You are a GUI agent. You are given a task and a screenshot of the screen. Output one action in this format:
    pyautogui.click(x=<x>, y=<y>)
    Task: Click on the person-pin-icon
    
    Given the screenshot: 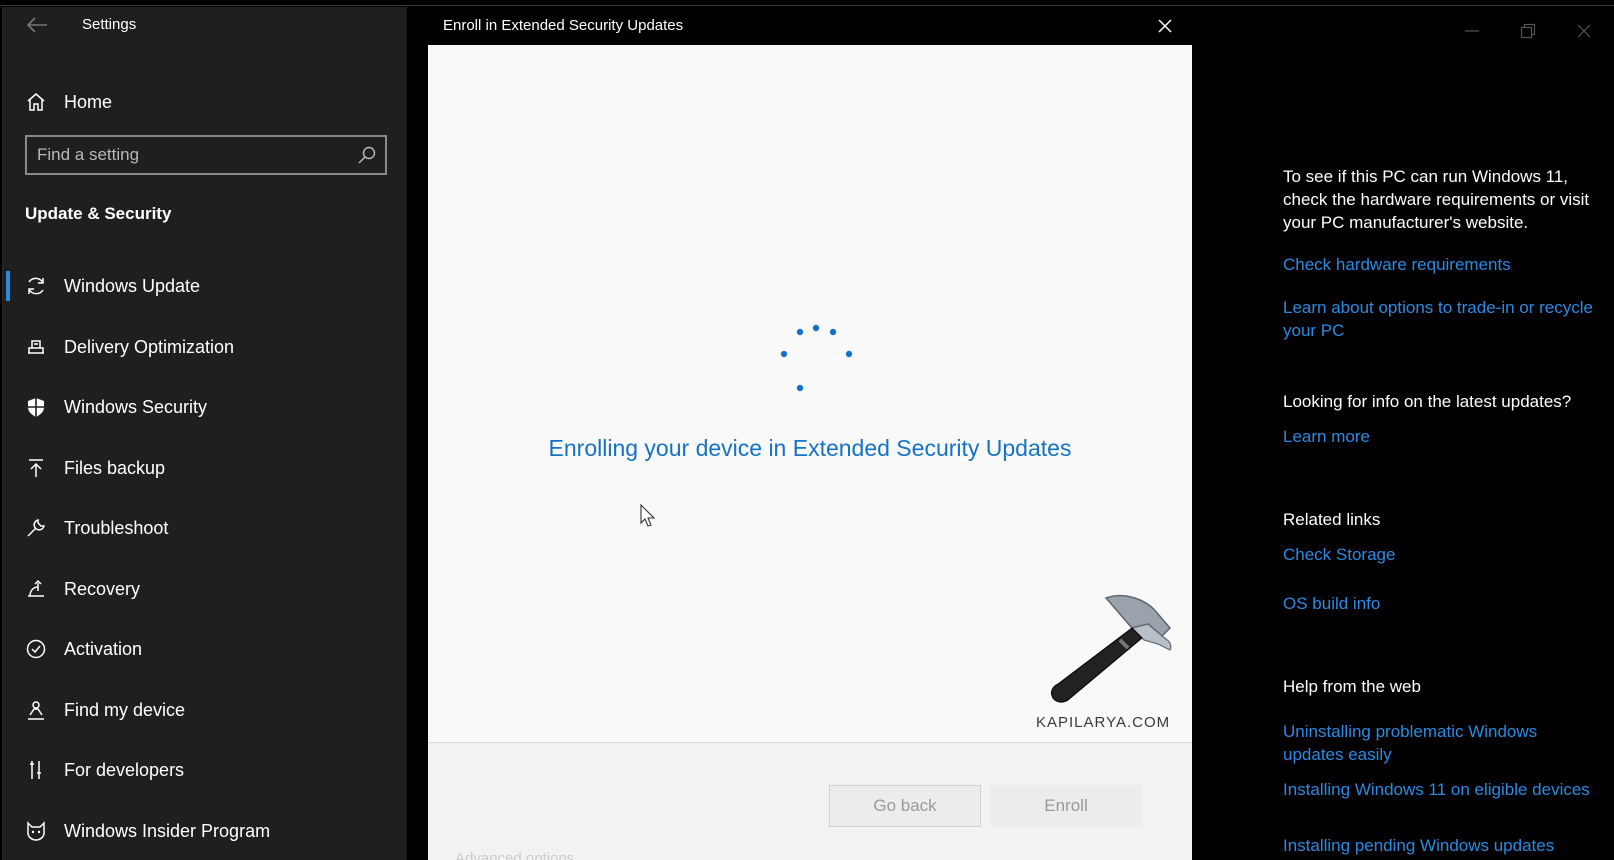 What is the action you would take?
    pyautogui.click(x=36, y=710)
    